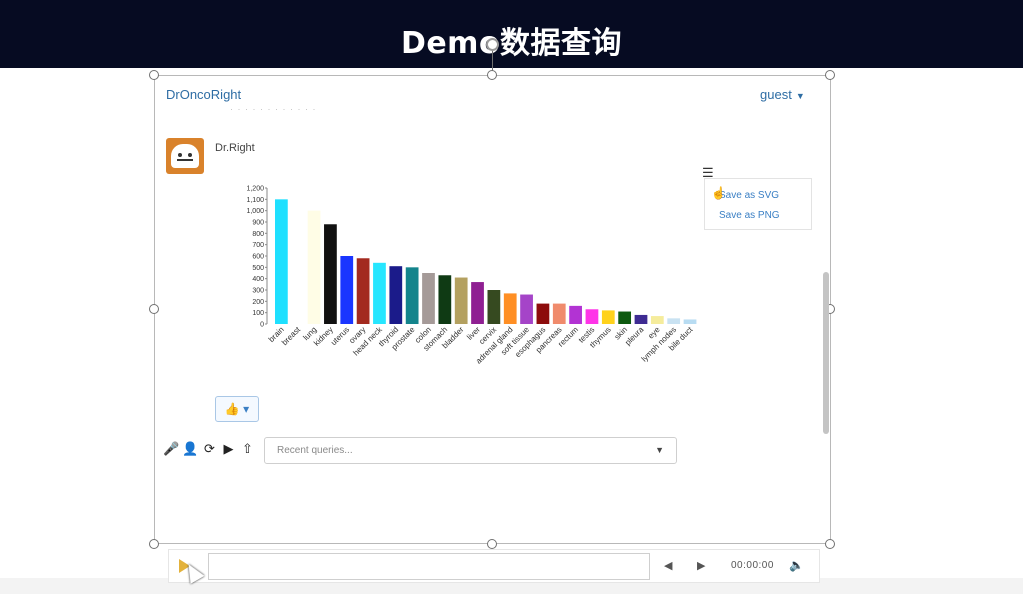 This screenshot has height=594, width=1023. I want to click on video-player-bar: ◀ ▶ 00:00:00 🔈, so click(494, 566).